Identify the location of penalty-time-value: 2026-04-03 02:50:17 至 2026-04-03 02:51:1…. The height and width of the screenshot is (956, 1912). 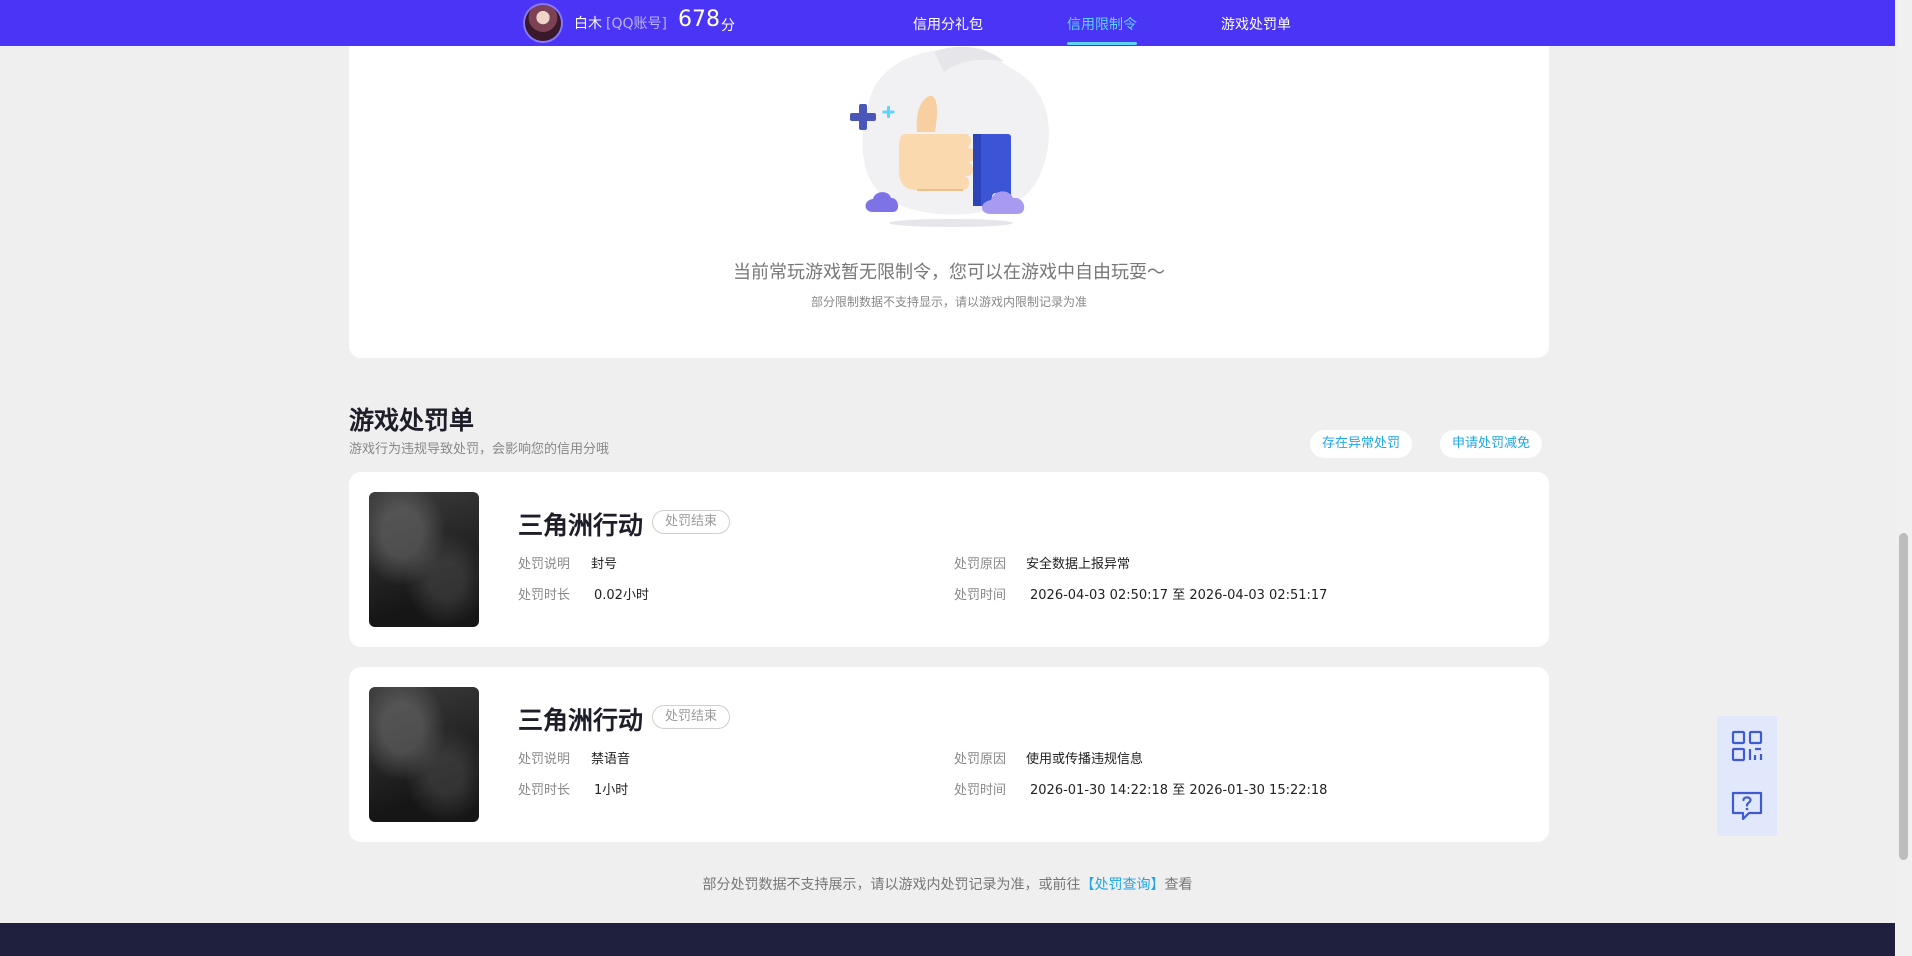
(1178, 593).